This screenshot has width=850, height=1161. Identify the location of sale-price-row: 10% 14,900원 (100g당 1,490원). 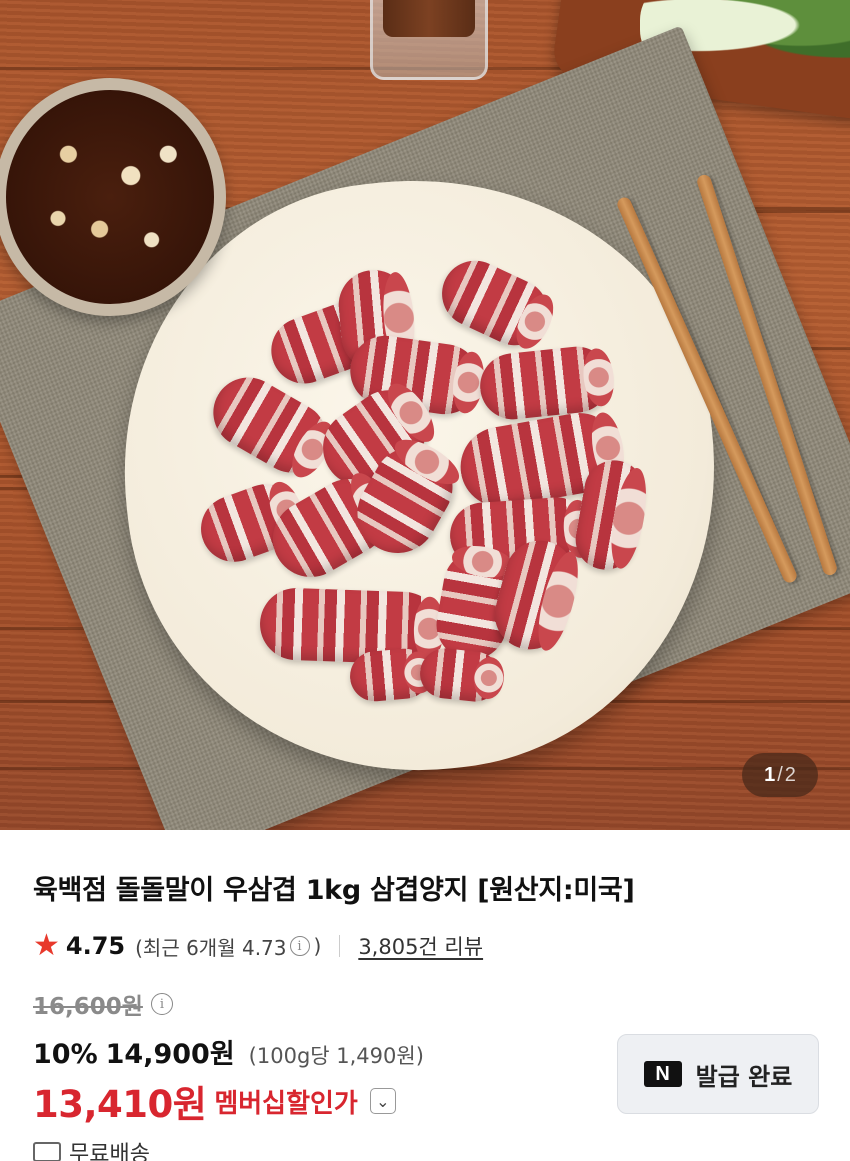
(228, 1051).